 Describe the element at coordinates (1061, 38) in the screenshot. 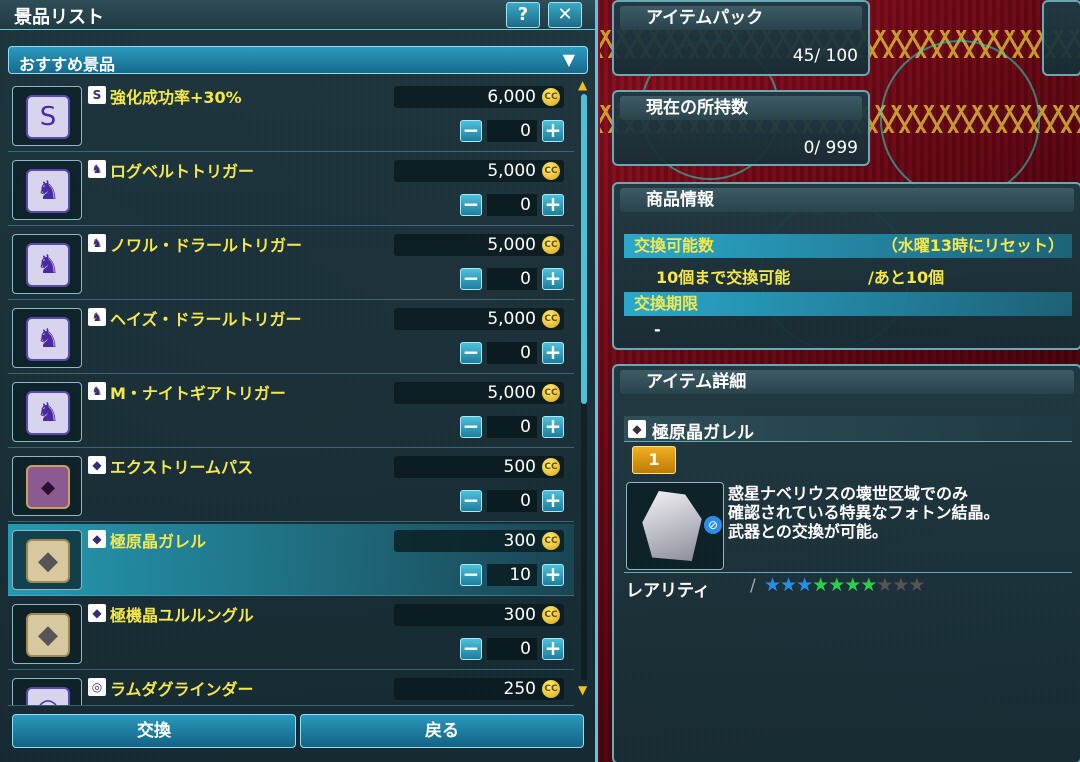

I see `side-panel-edge` at that location.